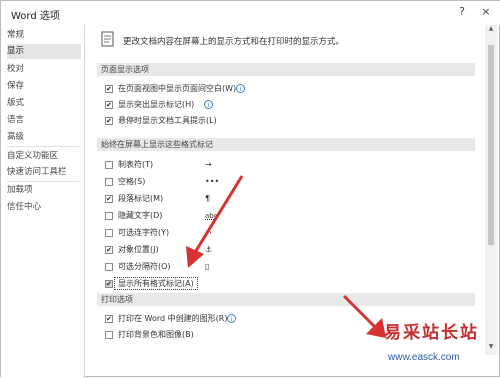  What do you see at coordinates (491, 30) in the screenshot?
I see `scroll-up-icon: ▲` at bounding box center [491, 30].